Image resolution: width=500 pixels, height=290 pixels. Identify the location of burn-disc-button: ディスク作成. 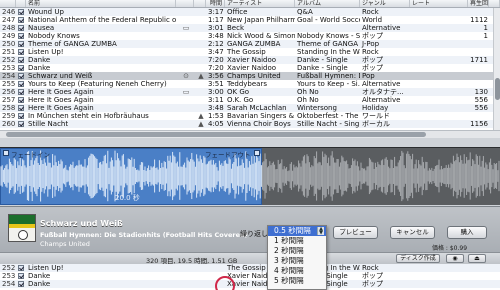
(418, 258).